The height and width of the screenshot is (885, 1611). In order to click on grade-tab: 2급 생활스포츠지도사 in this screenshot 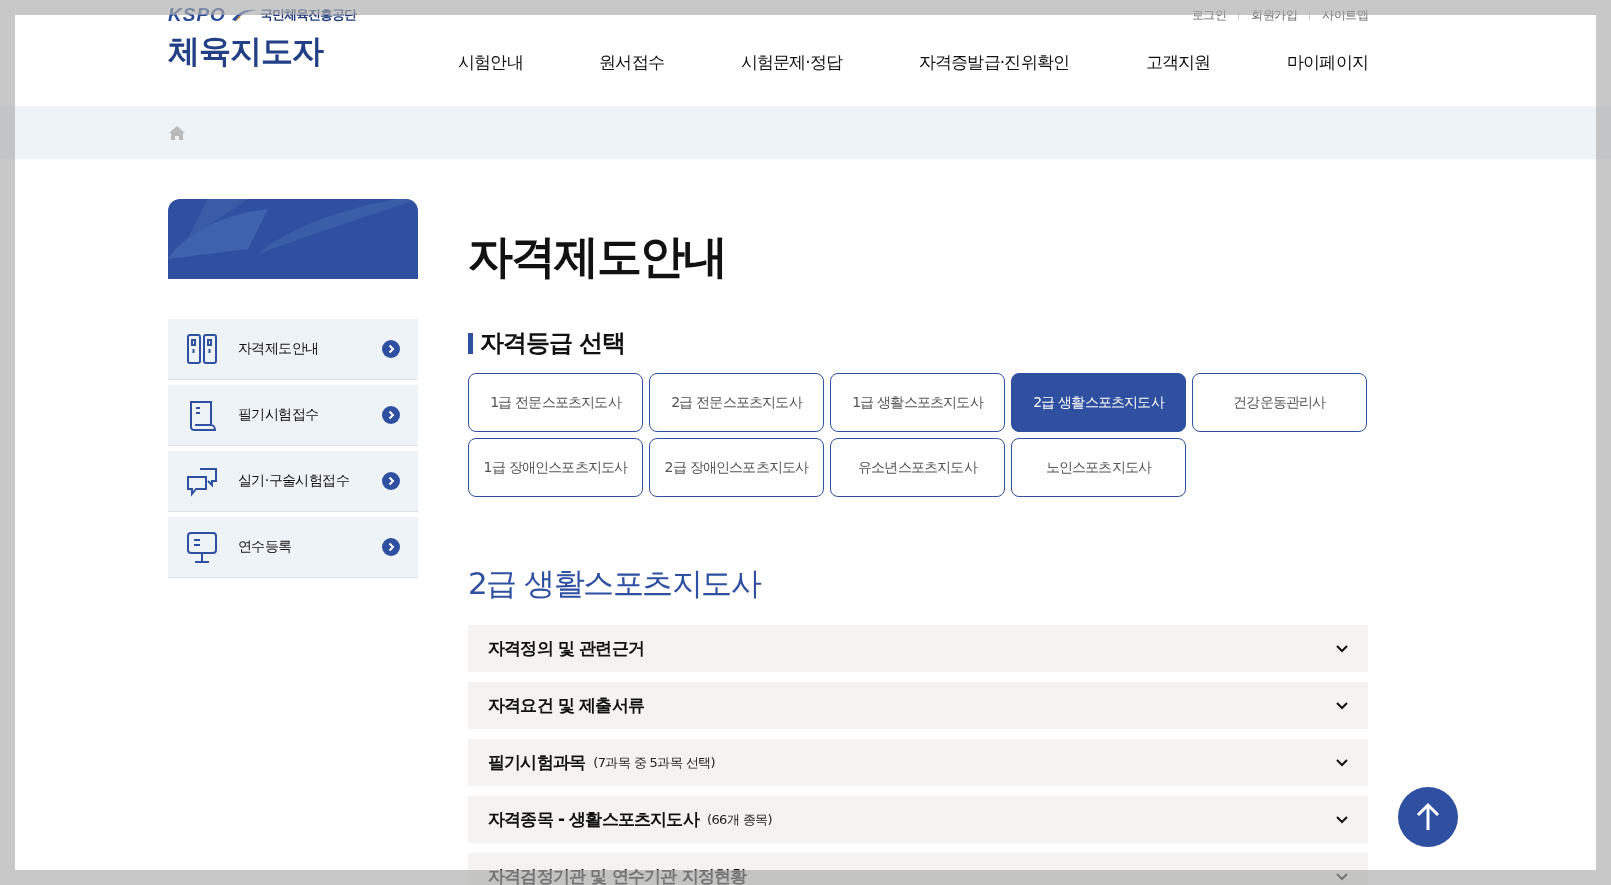, I will do `click(1098, 402)`.